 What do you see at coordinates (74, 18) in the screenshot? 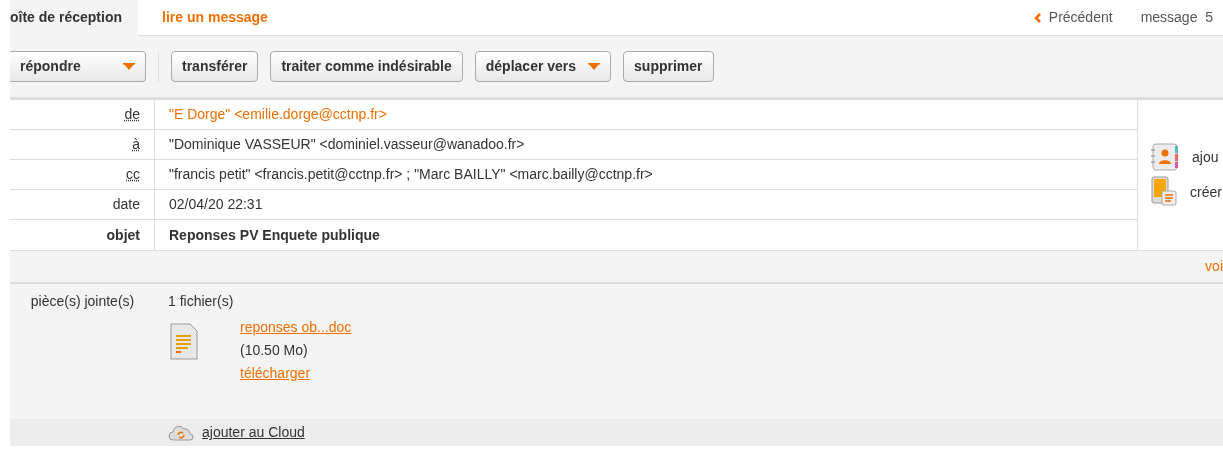
I see `breadcrumb-item: oîte de réception` at bounding box center [74, 18].